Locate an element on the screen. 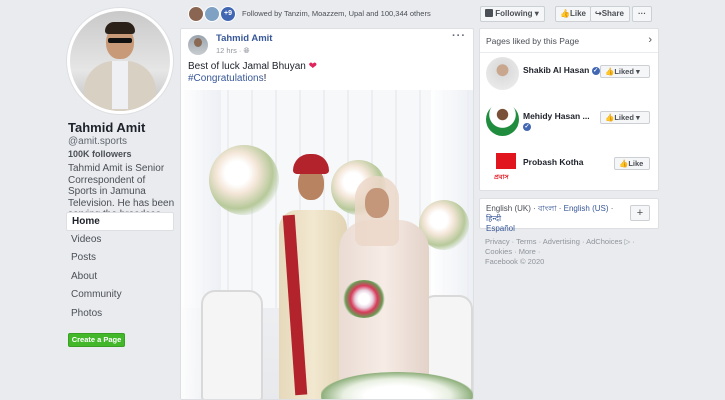 The image size is (725, 400). probash-kotha-logo: প্রবাস কথা is located at coordinates (502, 165).